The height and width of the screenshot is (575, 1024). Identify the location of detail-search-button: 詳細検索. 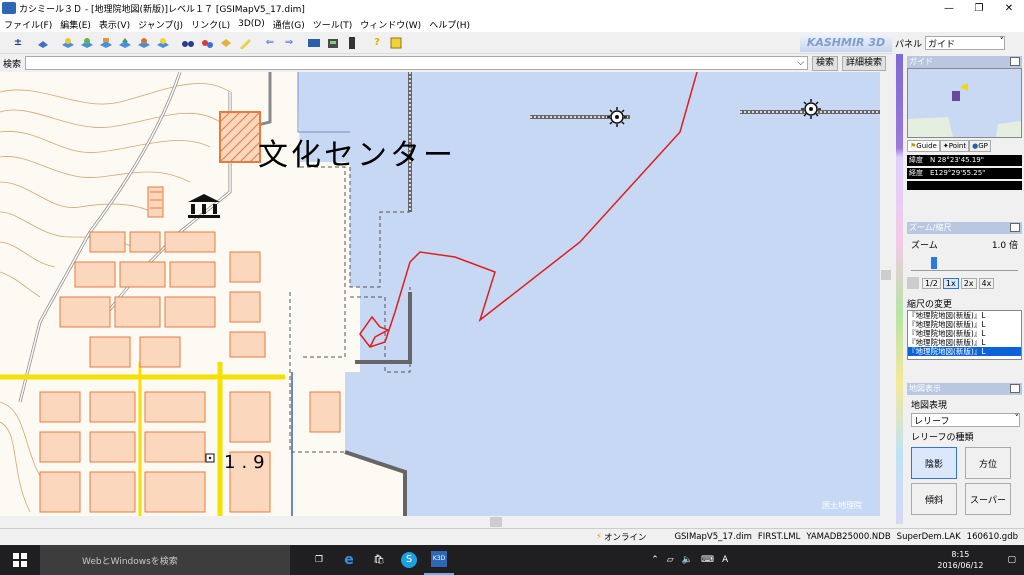
(864, 63).